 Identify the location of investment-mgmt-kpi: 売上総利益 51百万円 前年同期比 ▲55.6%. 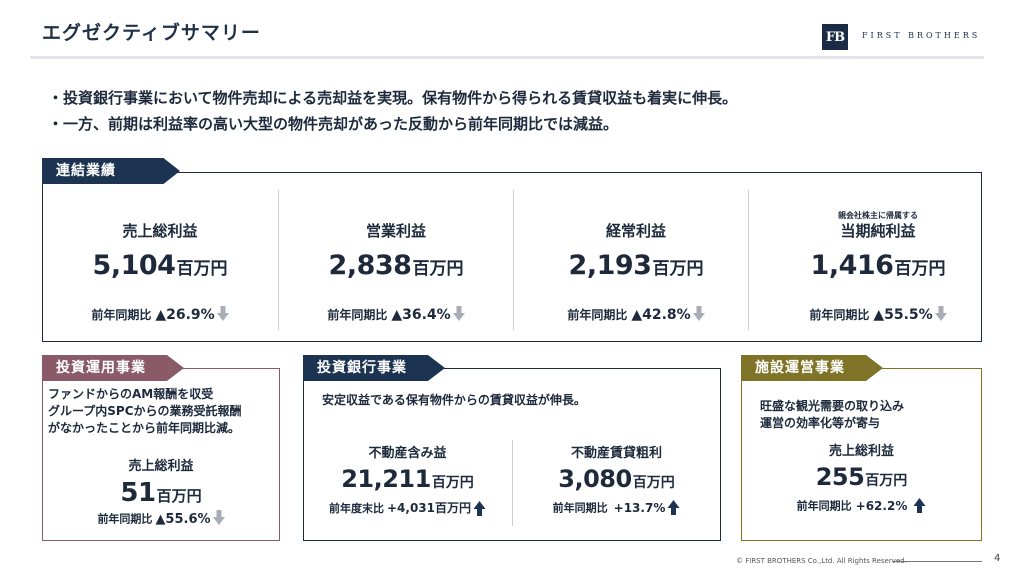
(161, 492).